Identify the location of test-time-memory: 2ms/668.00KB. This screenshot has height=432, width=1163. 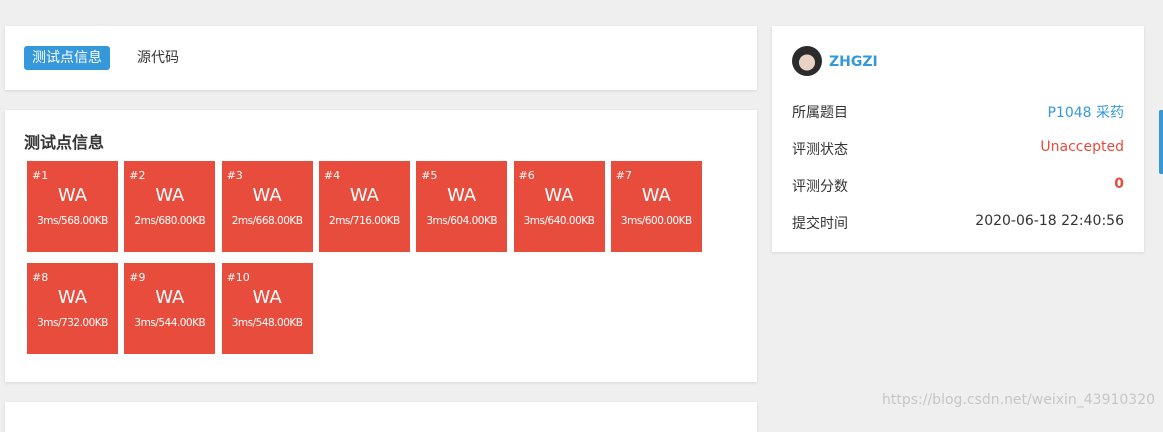
(267, 221).